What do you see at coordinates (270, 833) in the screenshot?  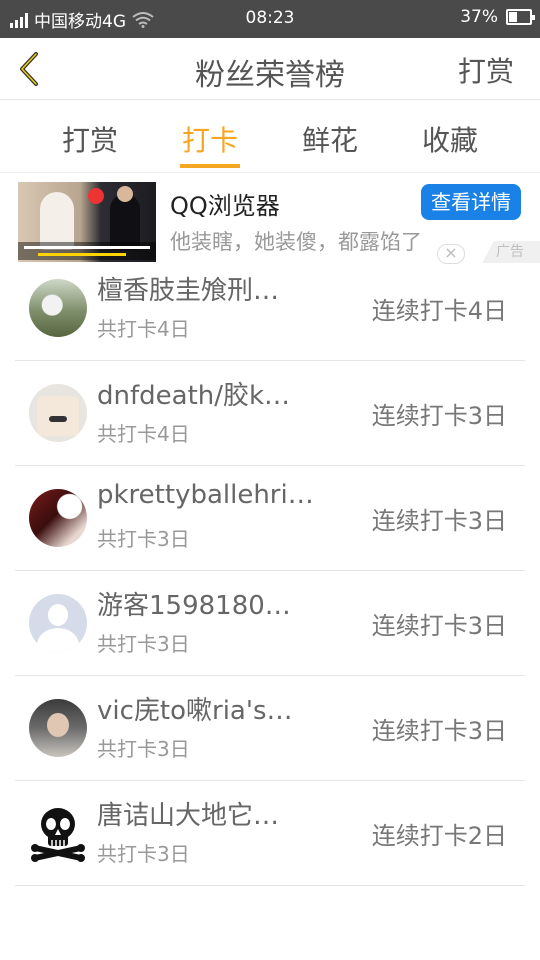 I see `list-item: 唐诘山大地它… 共打卡3日 连续打卡2日` at bounding box center [270, 833].